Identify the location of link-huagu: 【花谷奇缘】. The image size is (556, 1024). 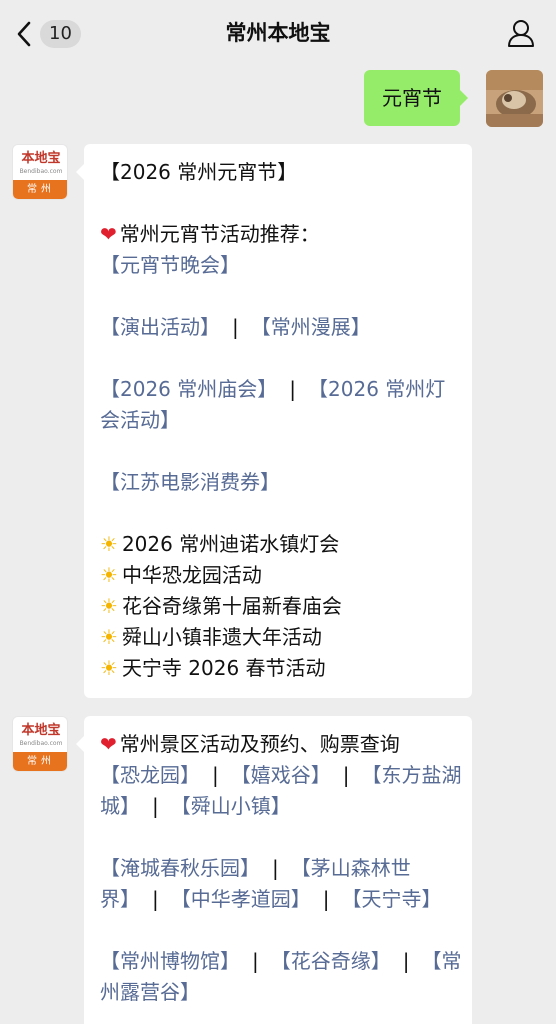
(331, 961).